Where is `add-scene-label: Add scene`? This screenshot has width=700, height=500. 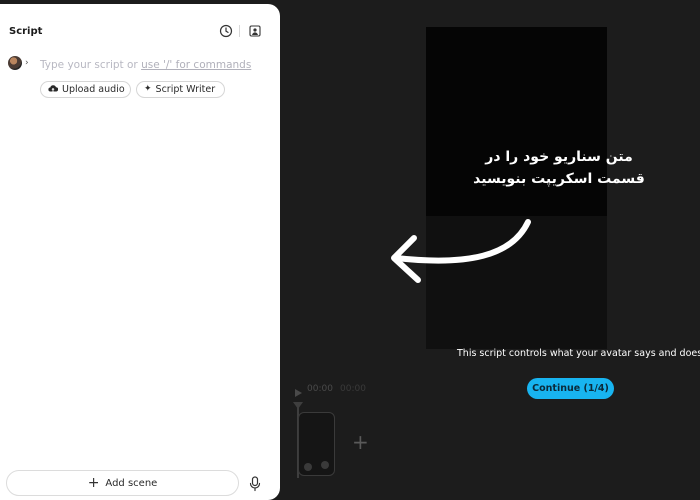 add-scene-label: Add scene is located at coordinates (131, 483).